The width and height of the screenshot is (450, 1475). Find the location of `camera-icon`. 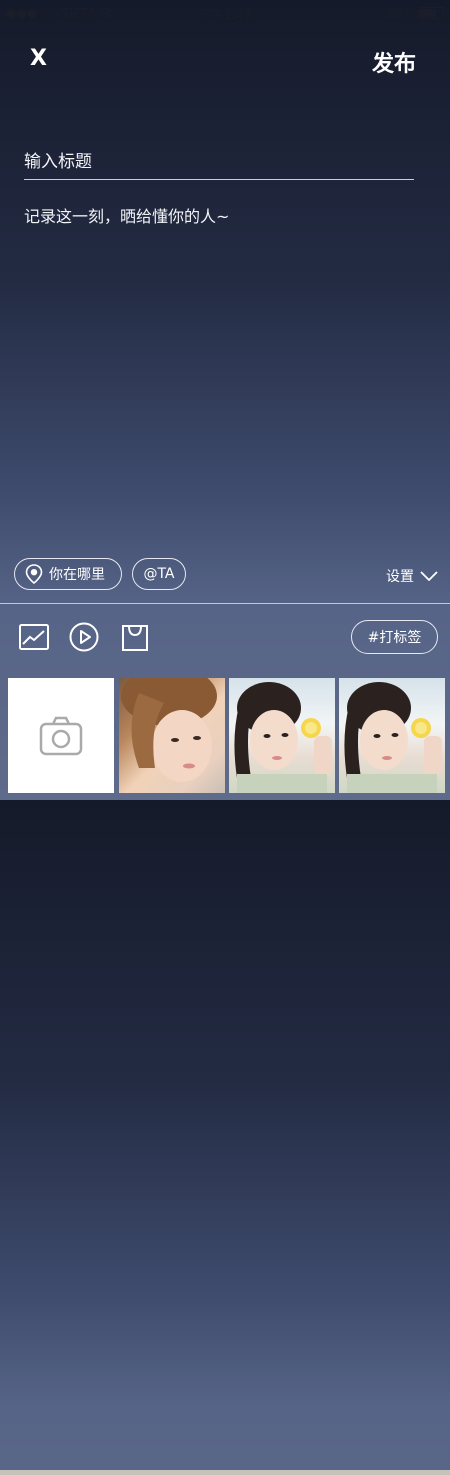

camera-icon is located at coordinates (61, 735).